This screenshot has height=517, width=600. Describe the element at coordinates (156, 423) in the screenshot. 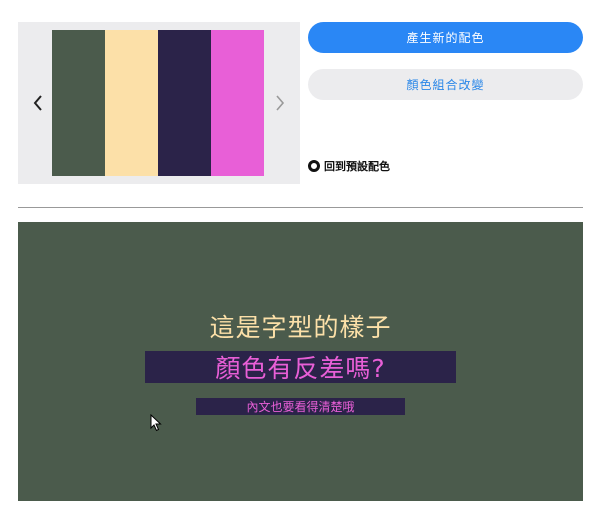

I see `mouse-cursor-icon` at that location.